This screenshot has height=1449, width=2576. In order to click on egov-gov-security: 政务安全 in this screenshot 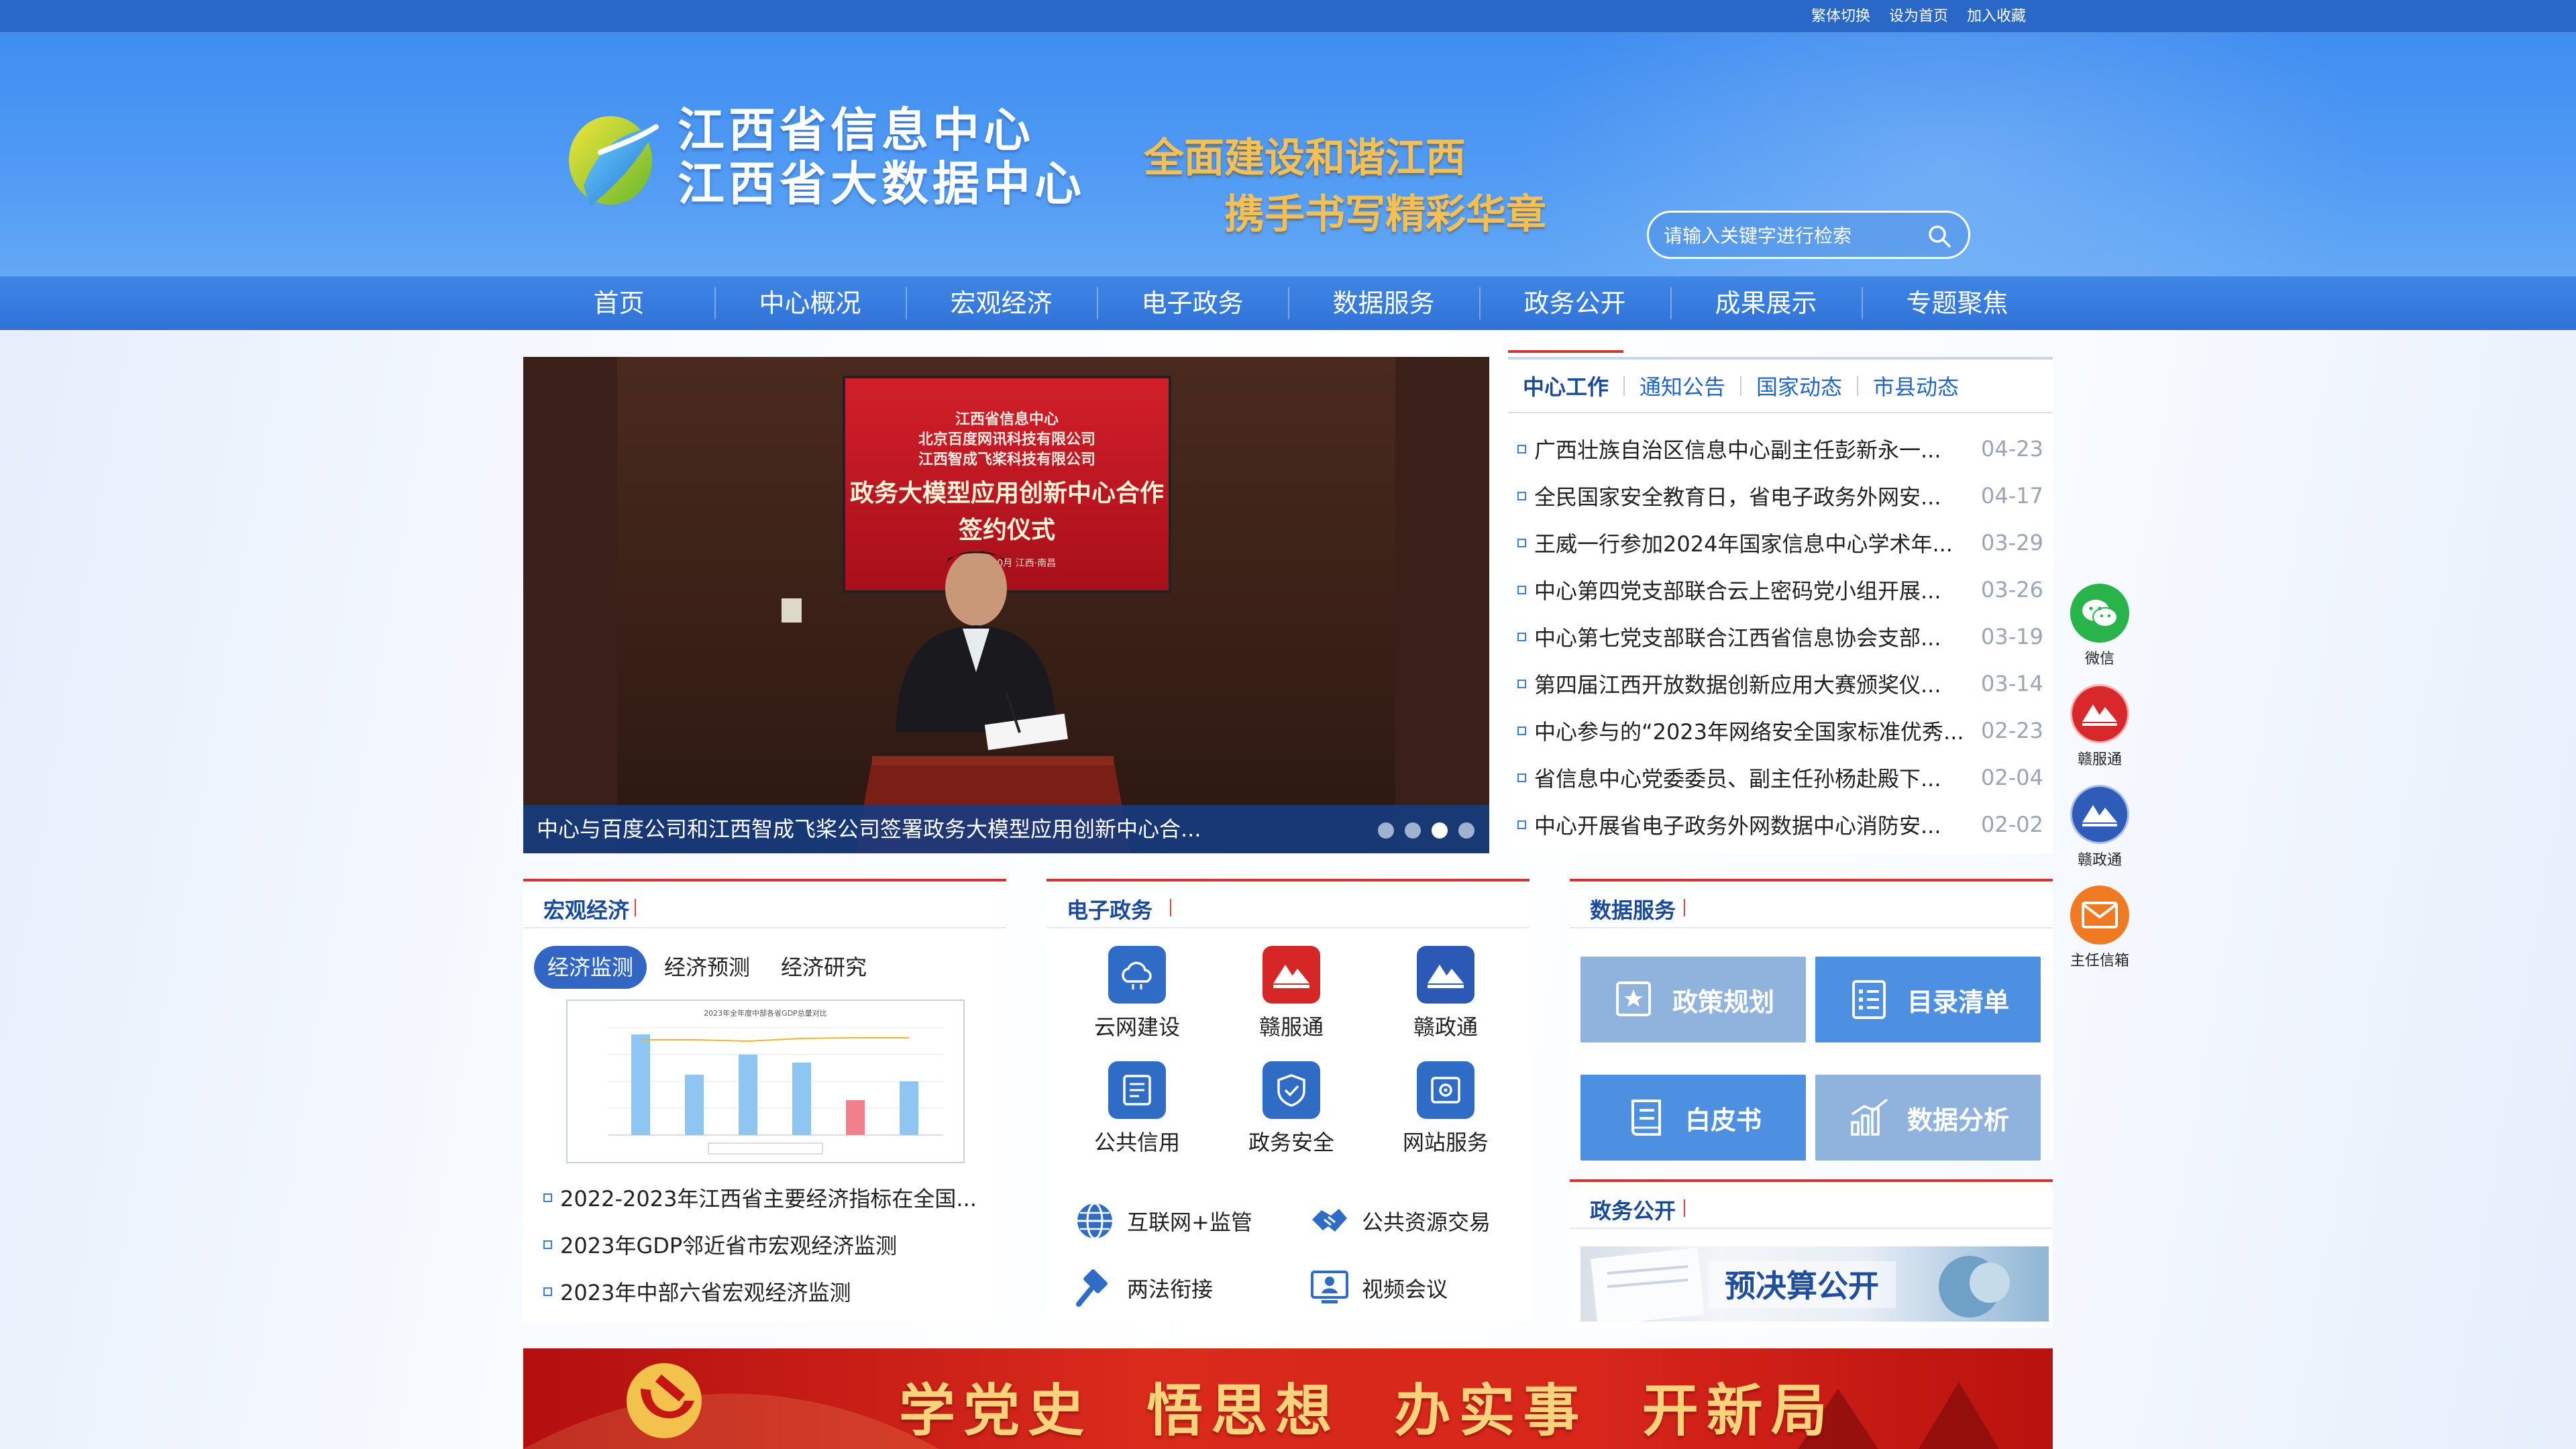, I will do `click(1291, 1109)`.